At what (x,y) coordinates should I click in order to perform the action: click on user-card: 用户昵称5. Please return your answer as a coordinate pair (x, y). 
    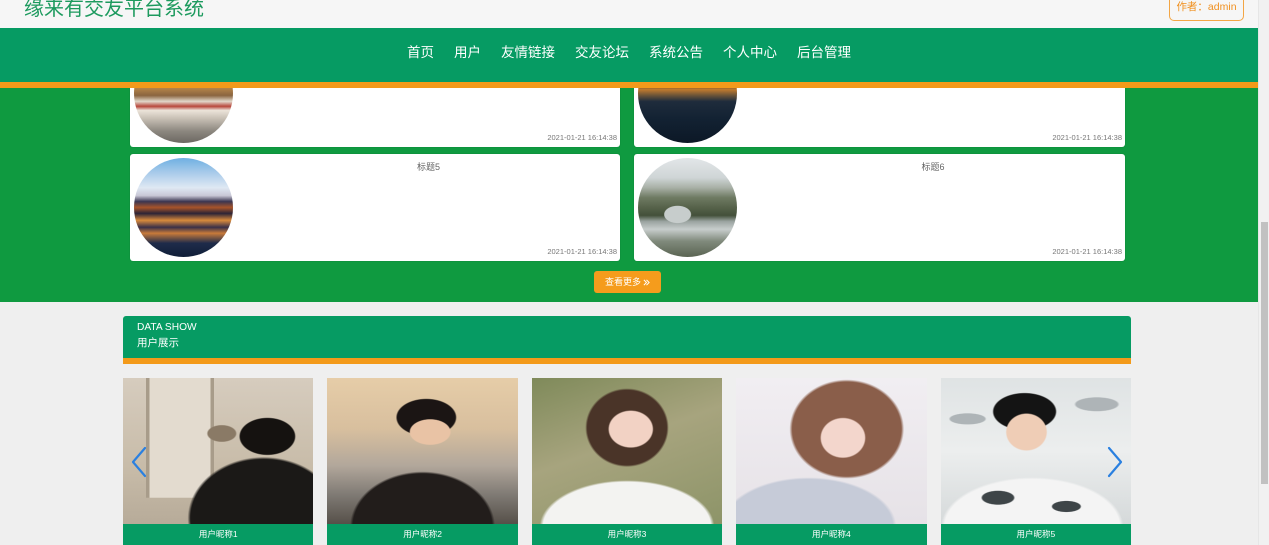
    Looking at the image, I should click on (1036, 461).